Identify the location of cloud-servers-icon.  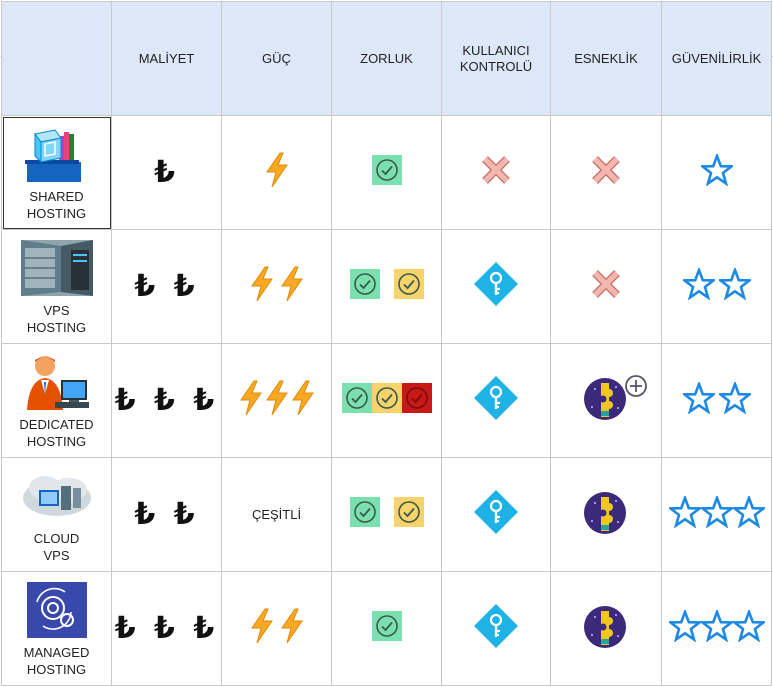
(56, 495).